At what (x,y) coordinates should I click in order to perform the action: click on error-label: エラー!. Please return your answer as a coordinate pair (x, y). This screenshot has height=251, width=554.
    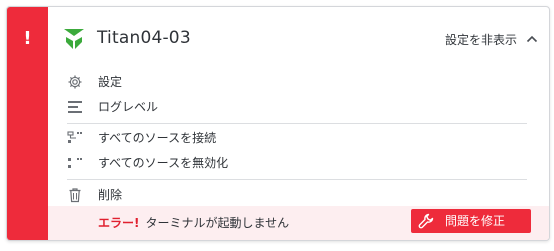
    Looking at the image, I should click on (119, 223).